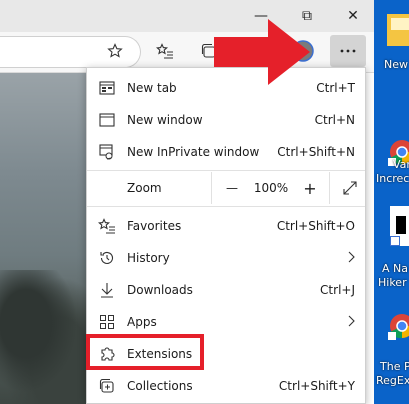 The height and width of the screenshot is (404, 409). I want to click on menu-item-shortcut: Ctrl+Shift+Y, so click(316, 386).